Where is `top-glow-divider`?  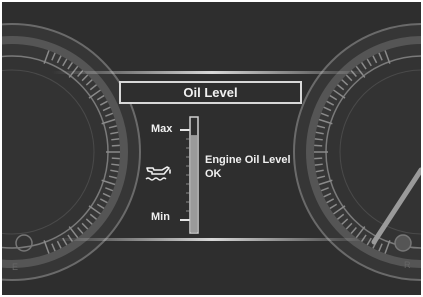 top-glow-divider is located at coordinates (212, 72).